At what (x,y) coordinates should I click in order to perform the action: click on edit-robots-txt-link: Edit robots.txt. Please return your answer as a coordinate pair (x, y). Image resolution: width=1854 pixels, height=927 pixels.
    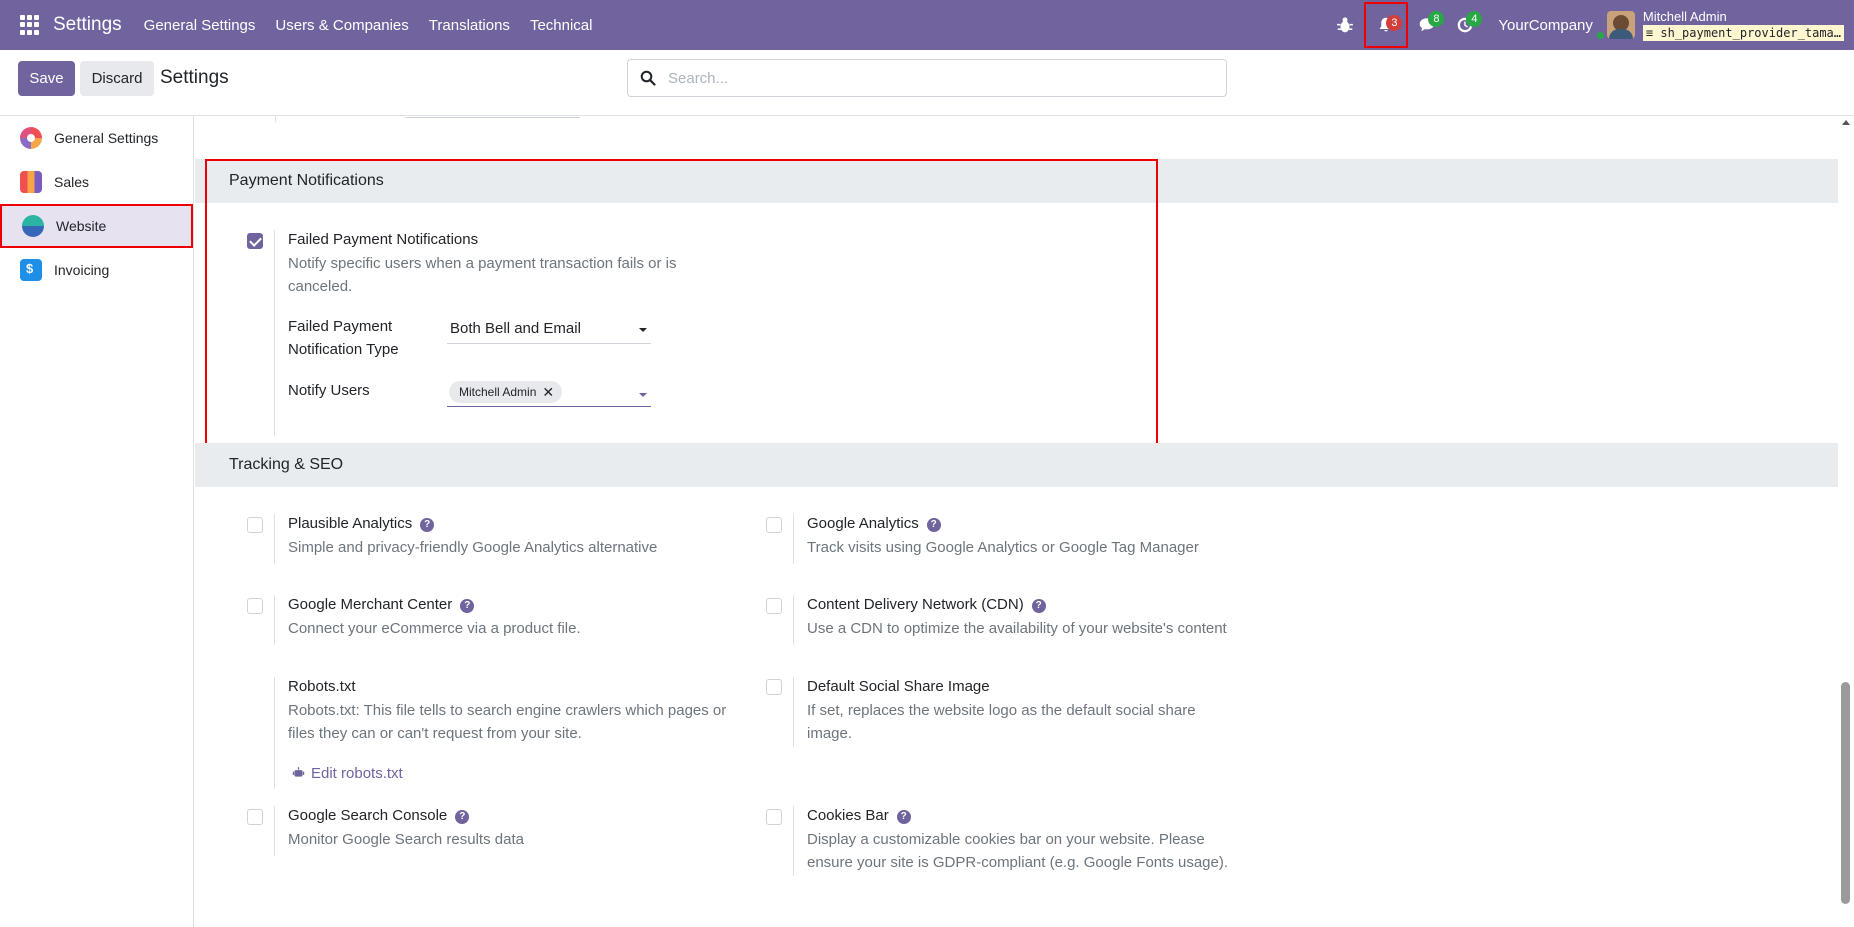
    Looking at the image, I should click on (347, 773).